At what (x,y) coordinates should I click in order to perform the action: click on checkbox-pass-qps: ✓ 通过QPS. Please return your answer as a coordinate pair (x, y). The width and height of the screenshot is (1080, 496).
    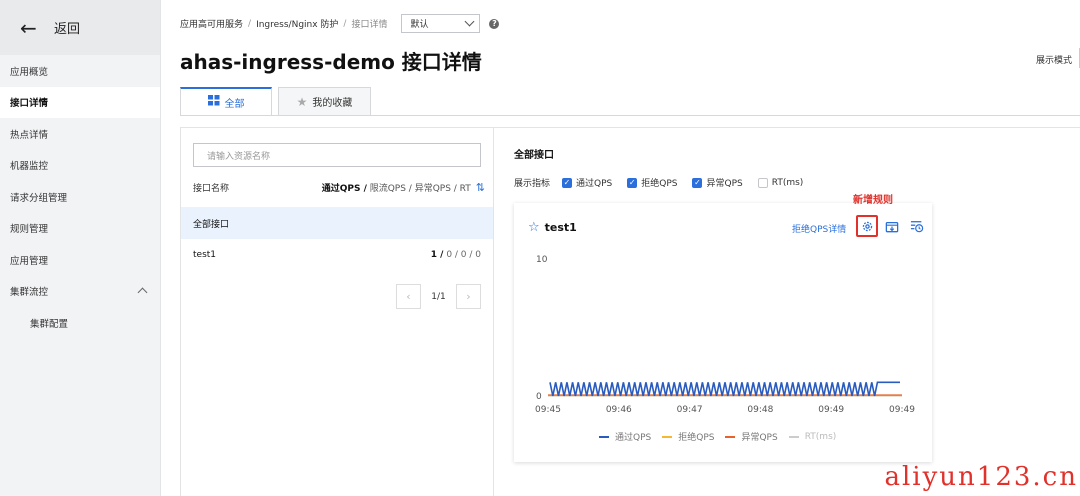
    Looking at the image, I should click on (587, 182).